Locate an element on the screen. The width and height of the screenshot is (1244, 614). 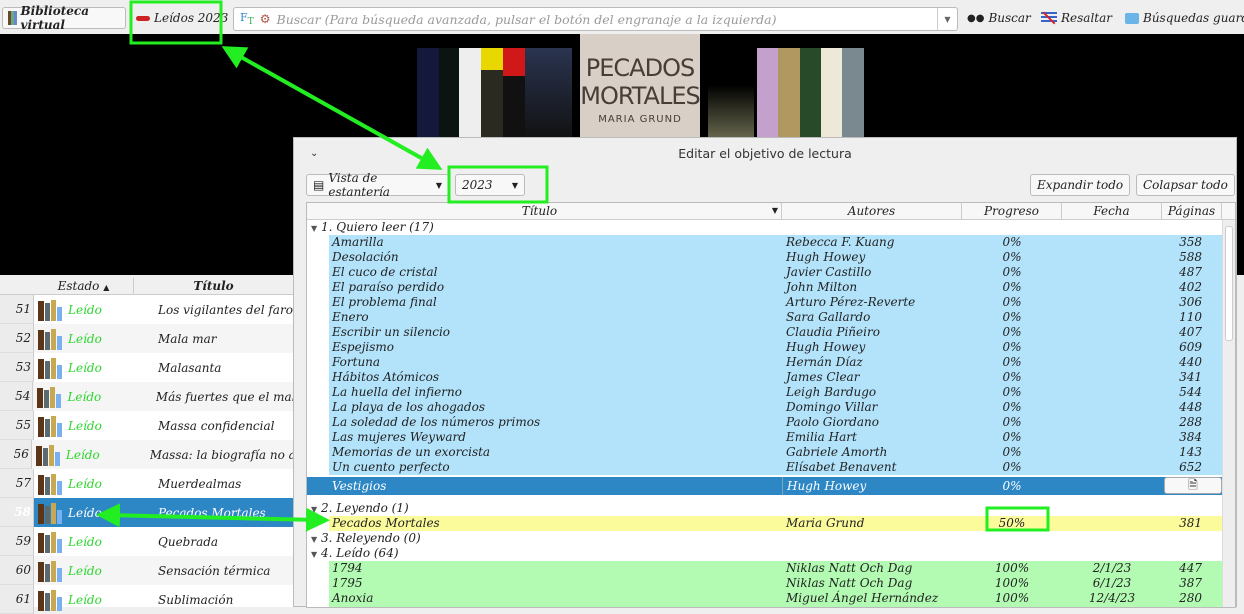
column-header-date: Fecha is located at coordinates (1112, 211).